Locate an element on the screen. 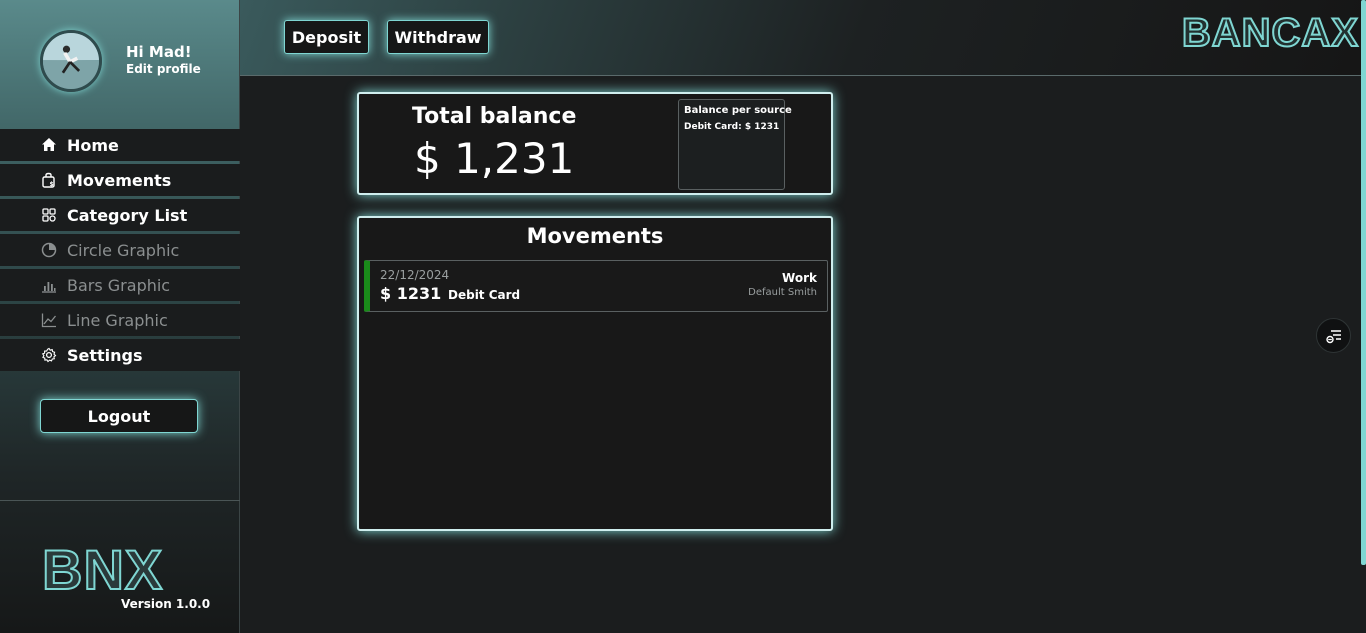 Image resolution: width=1366 pixels, height=633 pixels. movement-category: Work is located at coordinates (799, 278).